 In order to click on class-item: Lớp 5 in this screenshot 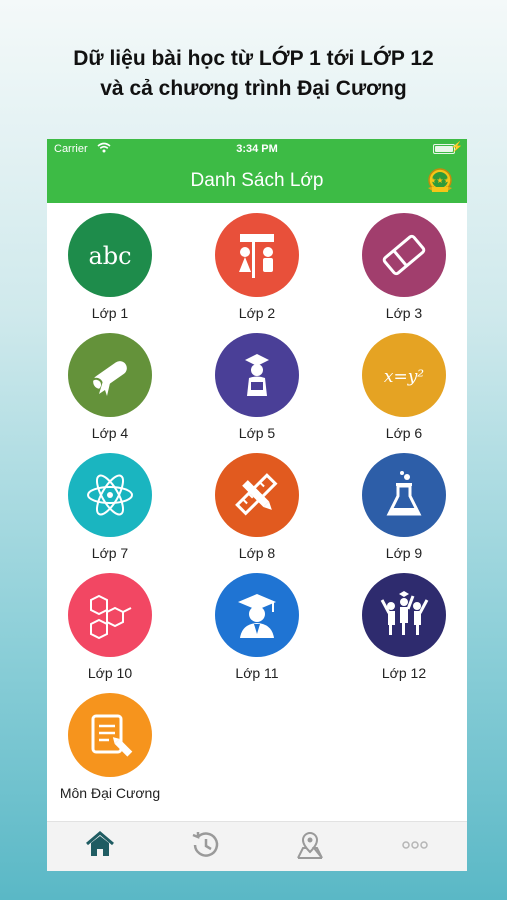, I will do `click(257, 382)`.